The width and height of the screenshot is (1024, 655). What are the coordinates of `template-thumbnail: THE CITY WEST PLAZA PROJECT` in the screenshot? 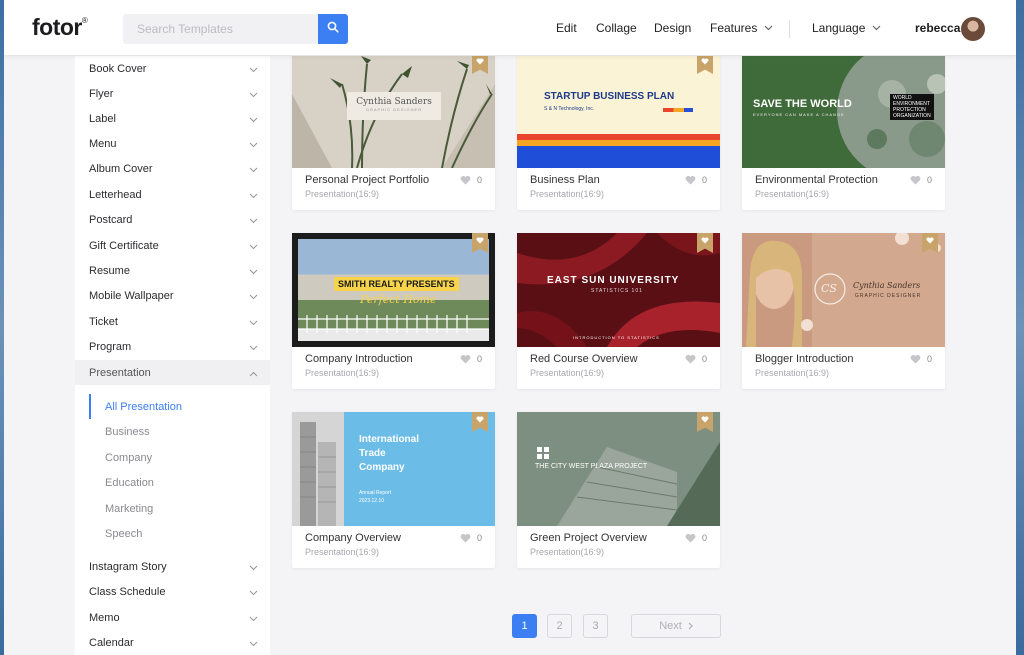 It's located at (618, 469).